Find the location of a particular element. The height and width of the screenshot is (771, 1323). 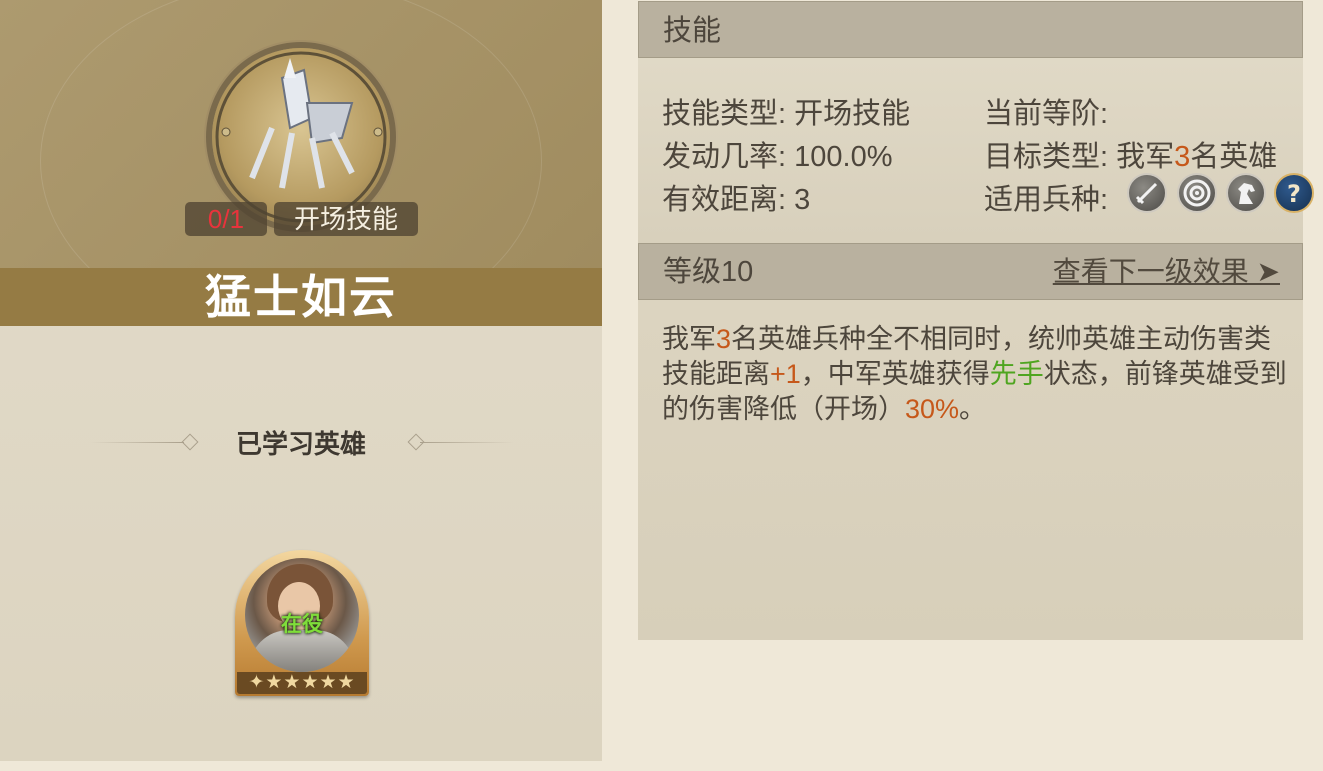

desc-text: 我军 is located at coordinates (689, 339).